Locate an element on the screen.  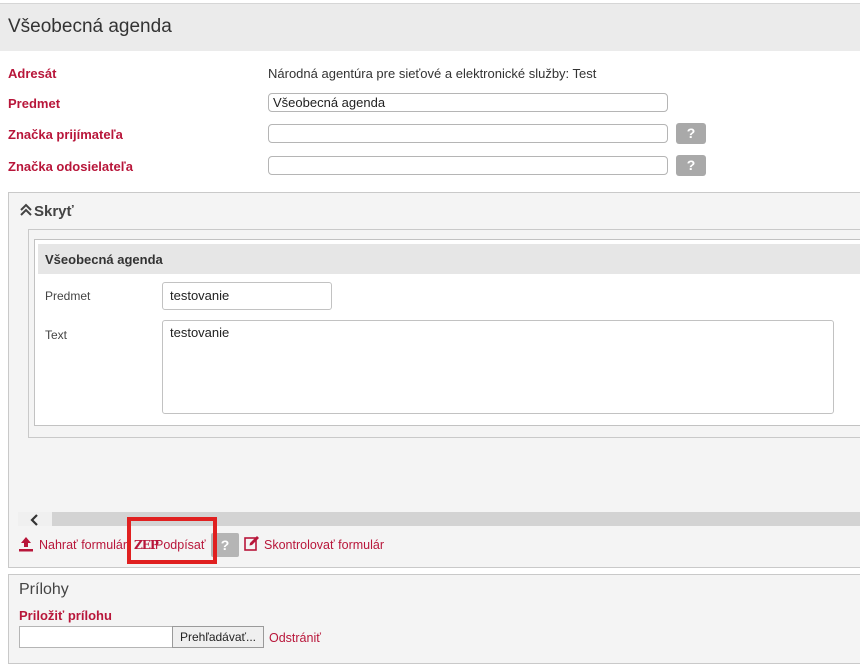
help-button-prijimatela: ? is located at coordinates (691, 133).